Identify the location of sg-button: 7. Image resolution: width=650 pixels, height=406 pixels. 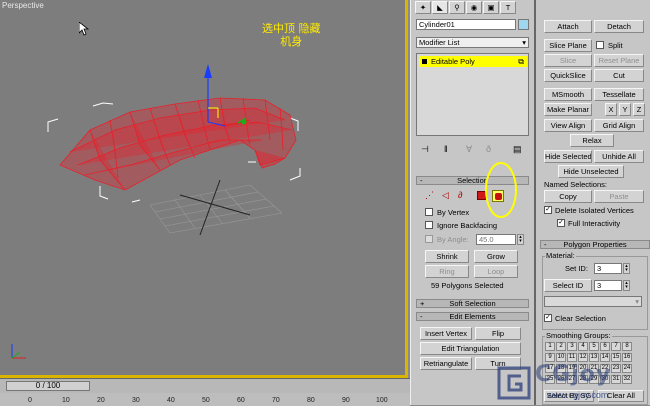
(616, 346).